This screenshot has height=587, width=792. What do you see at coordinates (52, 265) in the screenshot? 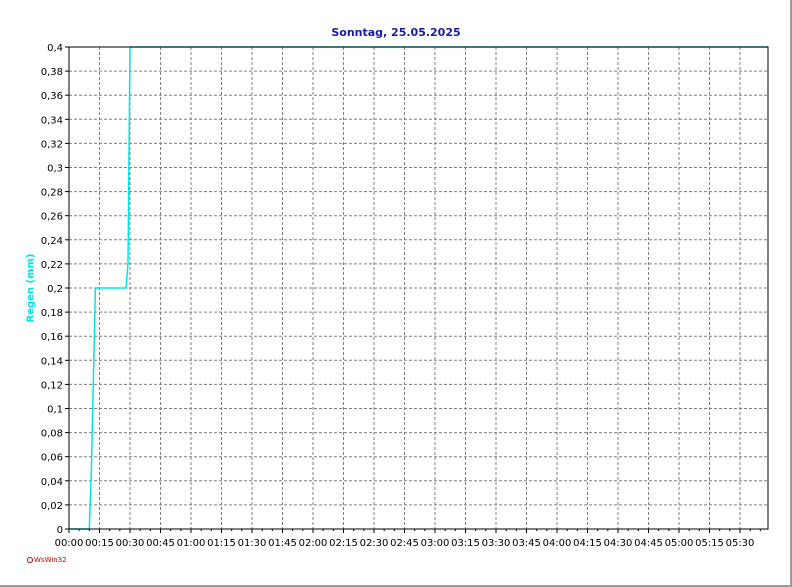
I see `y-tick-label: 0,22` at bounding box center [52, 265].